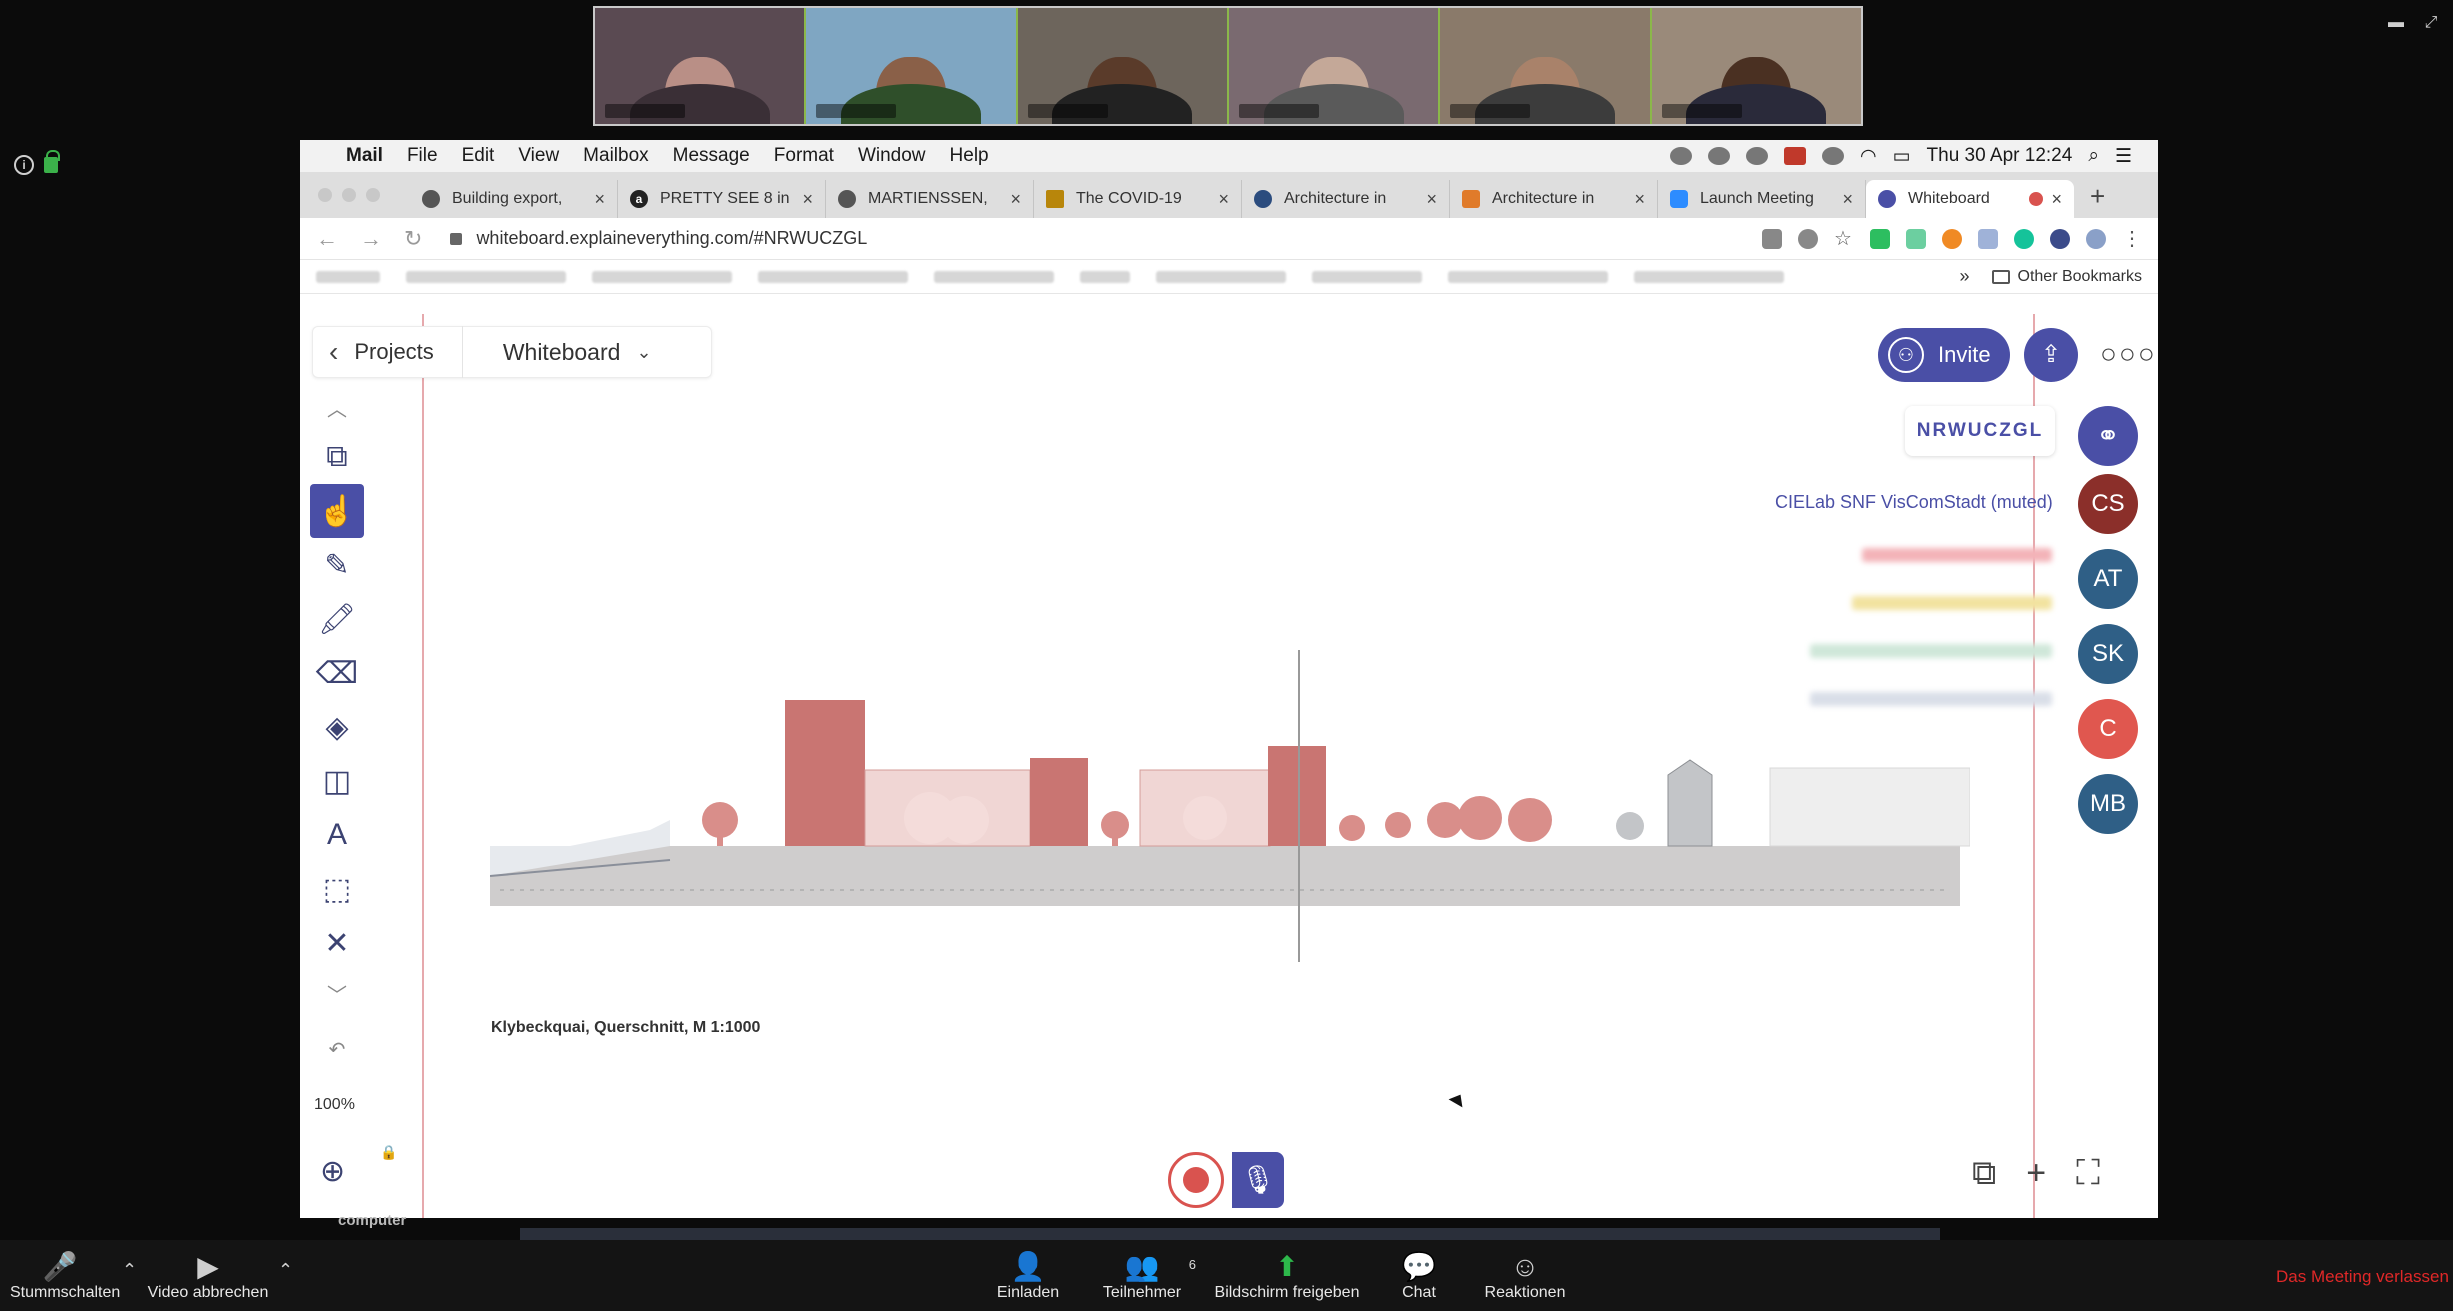  Describe the element at coordinates (1984, 1173) in the screenshot. I see `slides-icon: ⧉` at that location.